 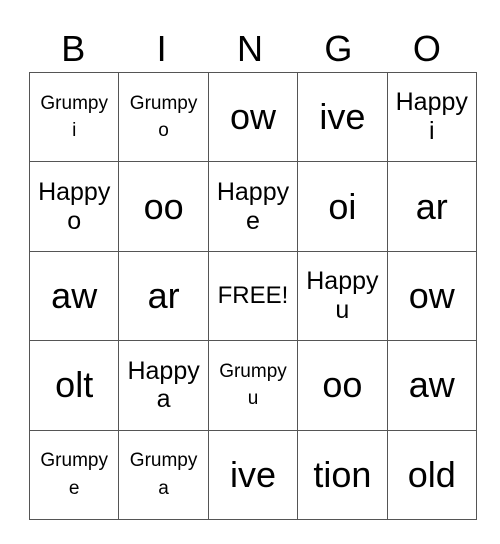 I want to click on cell-text: Happy e, so click(x=253, y=206).